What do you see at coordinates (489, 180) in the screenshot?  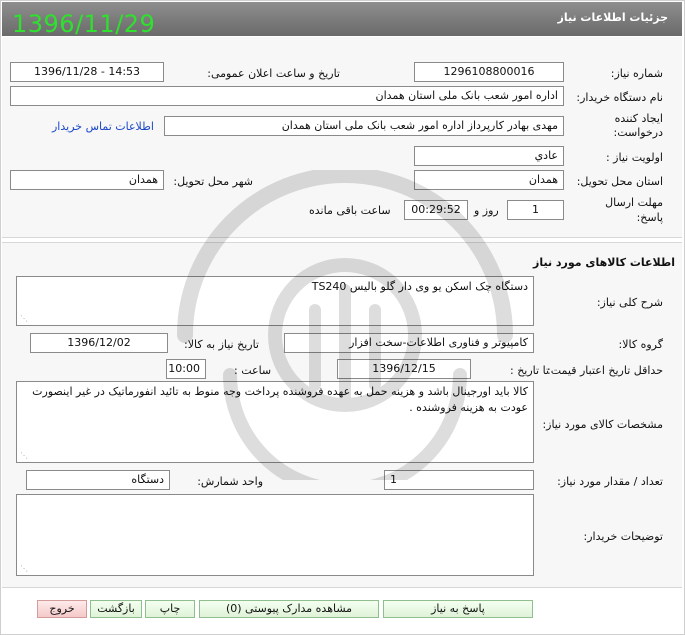 I see `delivery-province-field: همدان` at bounding box center [489, 180].